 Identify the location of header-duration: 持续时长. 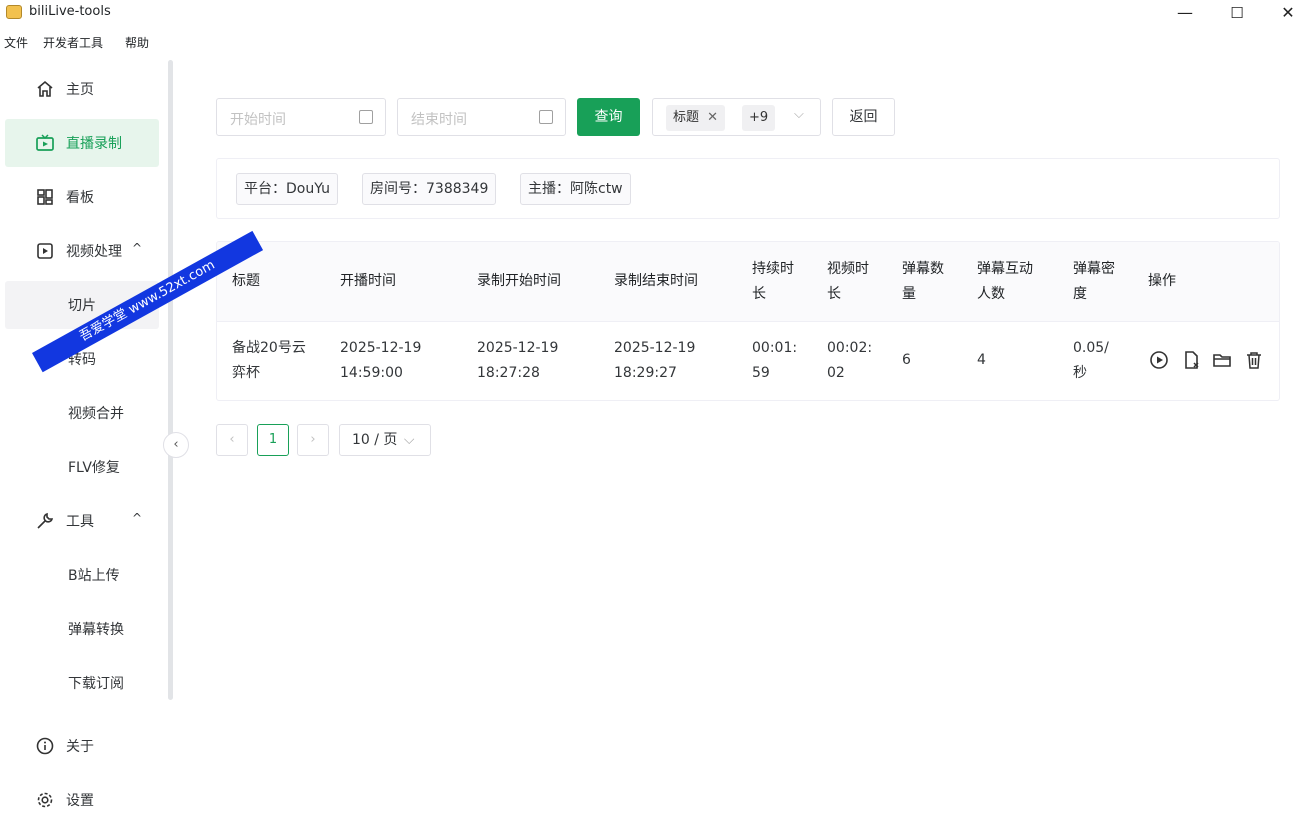
(773, 281).